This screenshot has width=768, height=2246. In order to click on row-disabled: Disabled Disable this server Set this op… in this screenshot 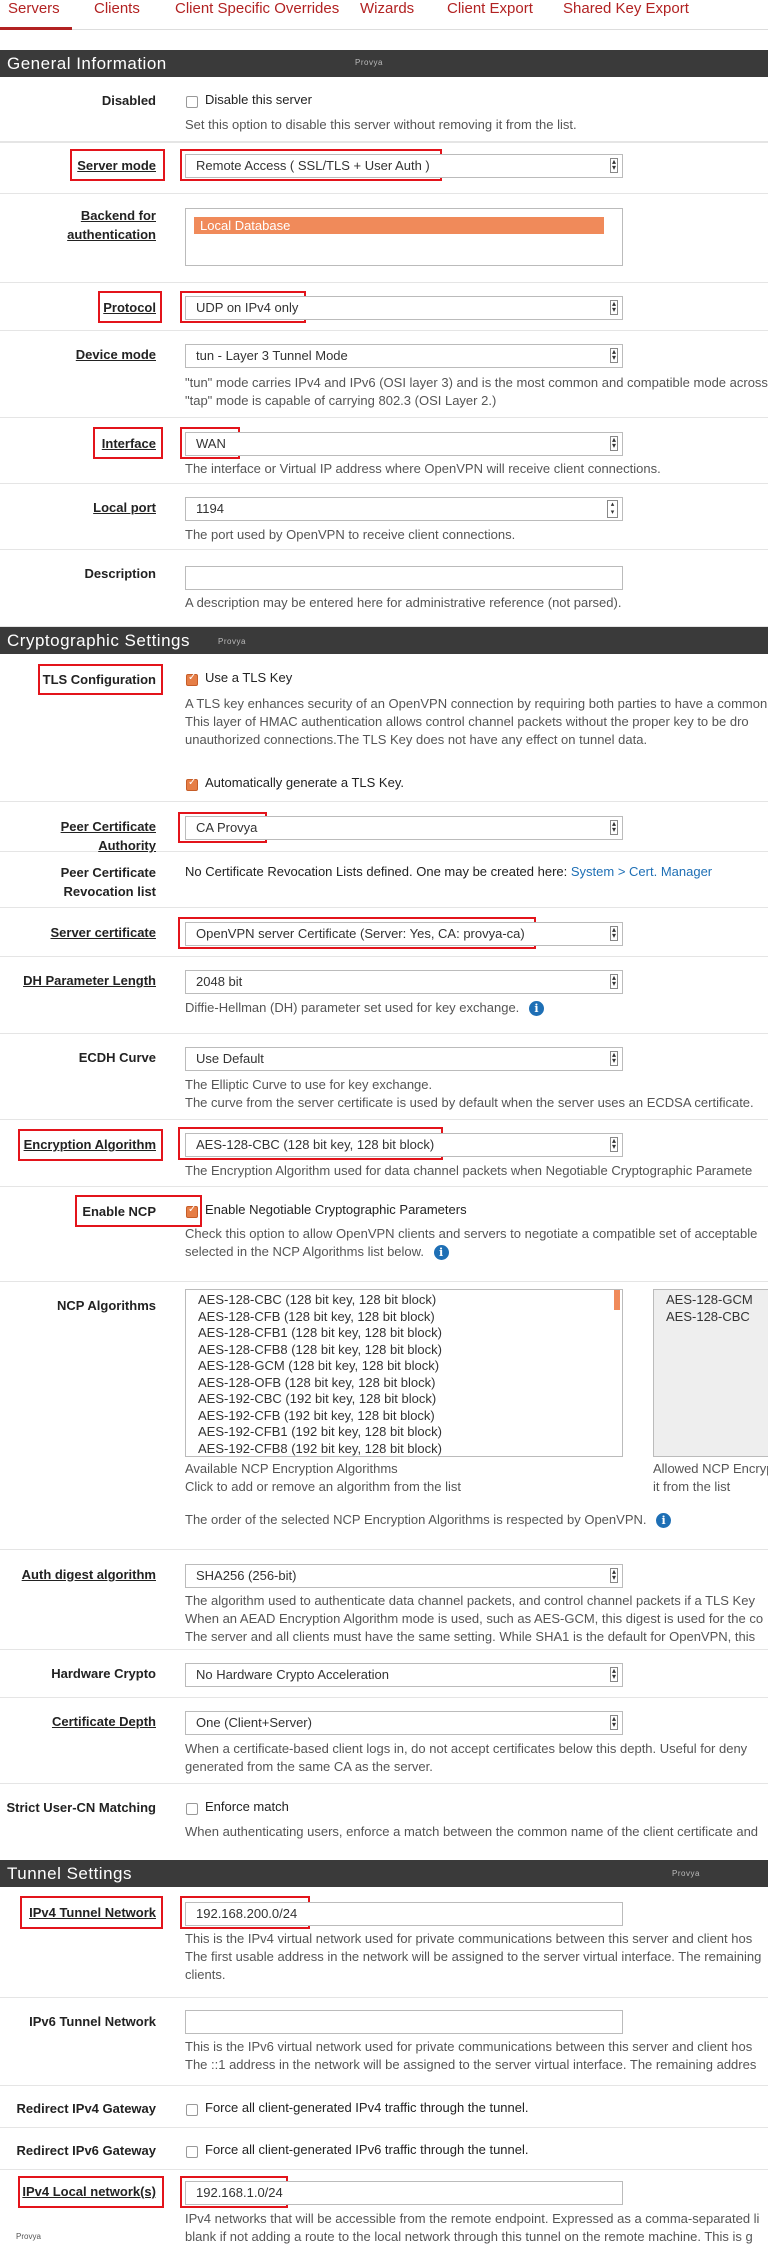, I will do `click(384, 109)`.